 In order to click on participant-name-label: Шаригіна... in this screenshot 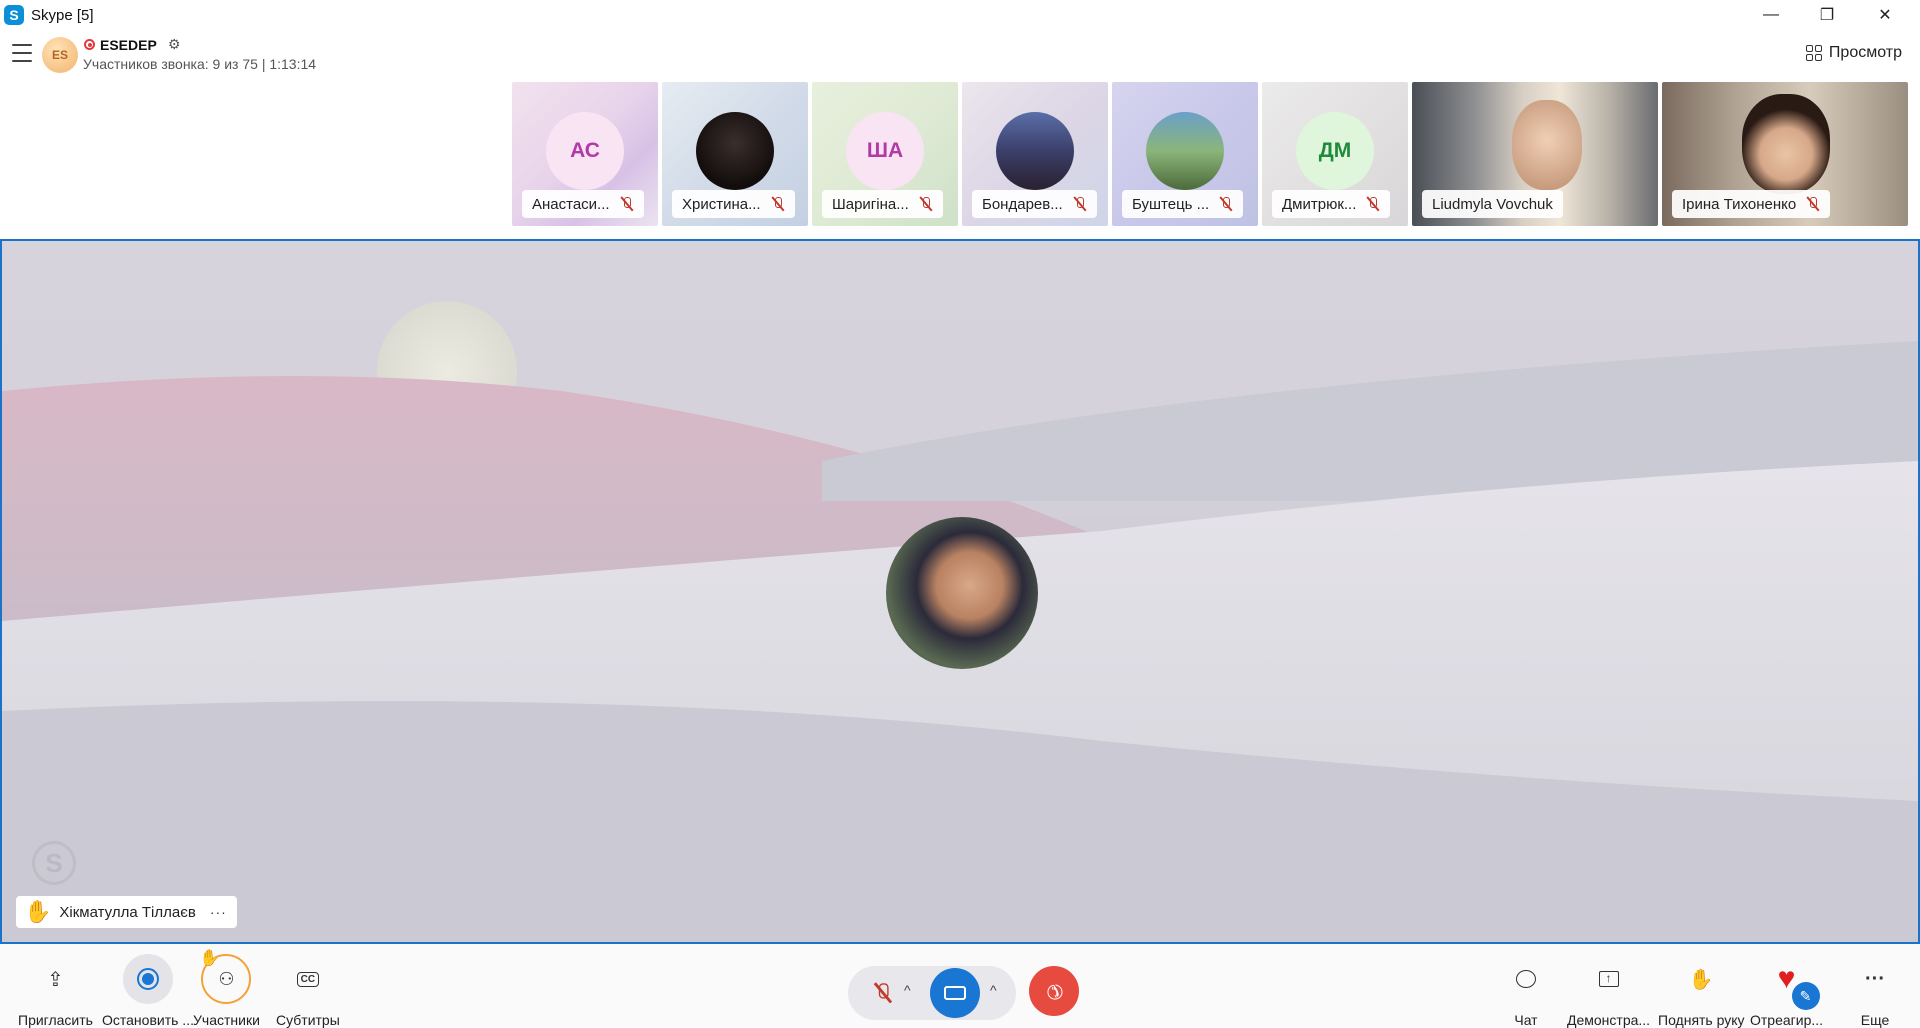, I will do `click(882, 204)`.